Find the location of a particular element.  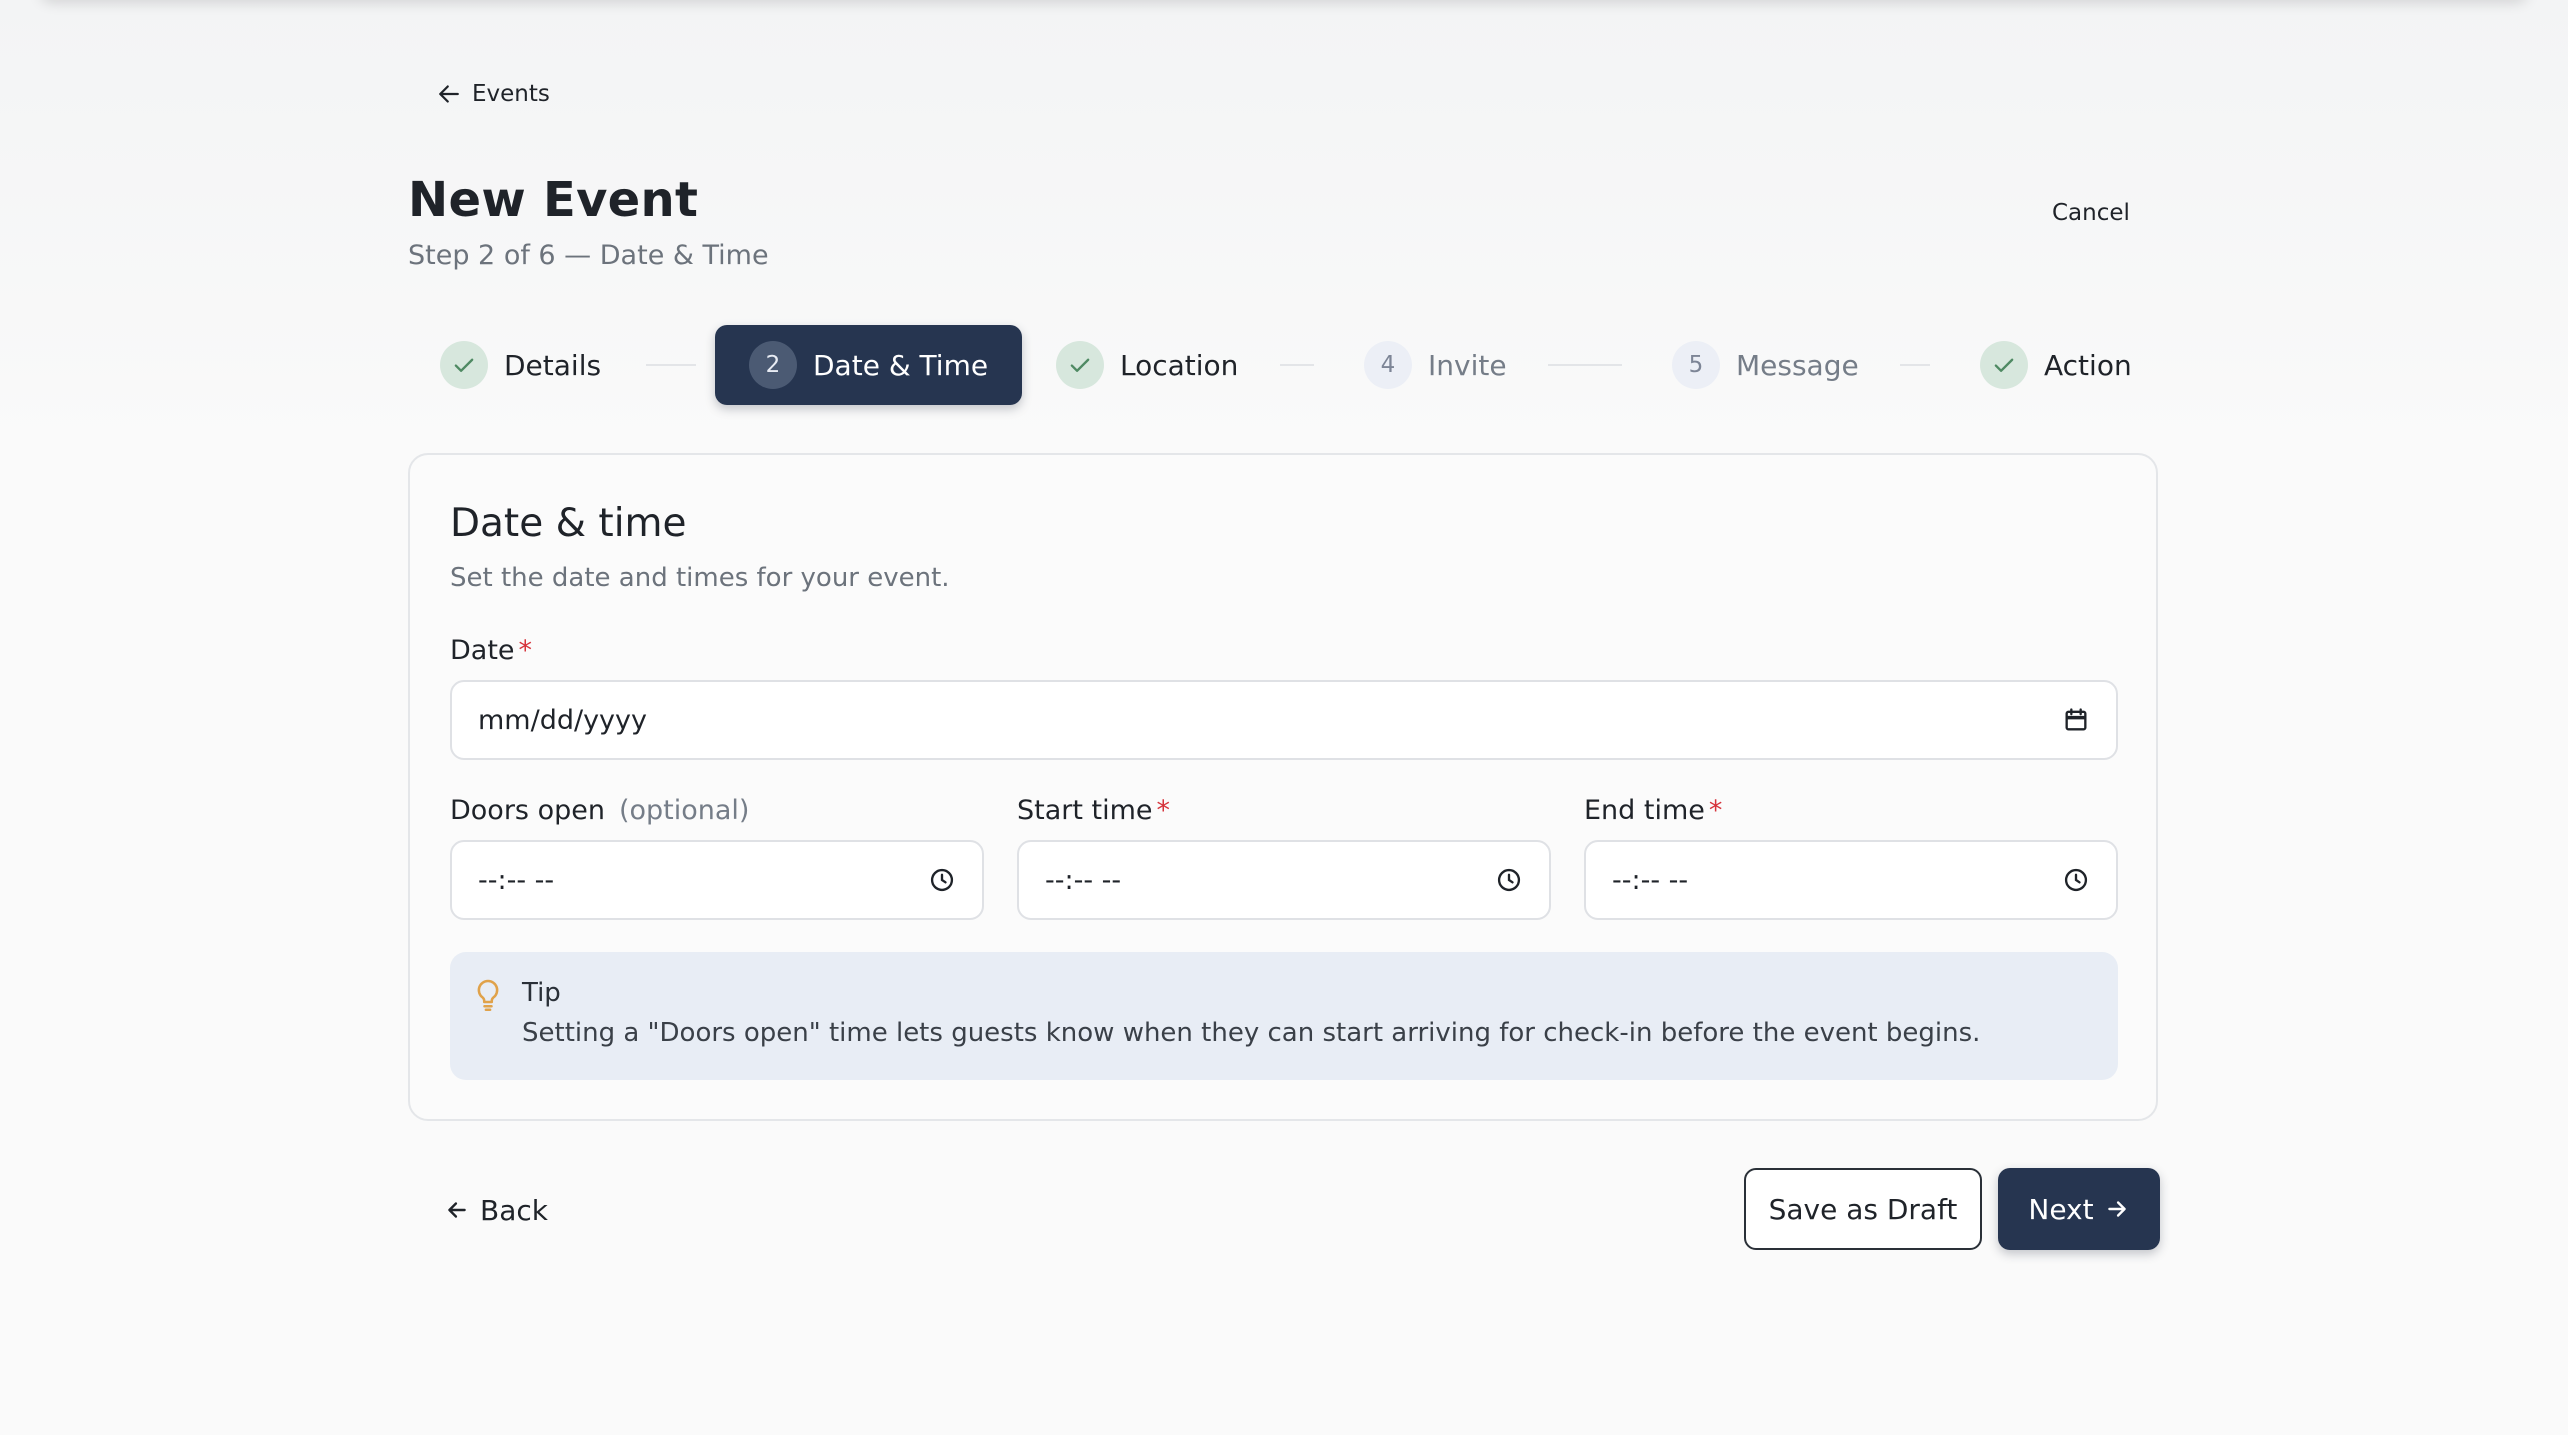

back-button-label: Back is located at coordinates (514, 1210).